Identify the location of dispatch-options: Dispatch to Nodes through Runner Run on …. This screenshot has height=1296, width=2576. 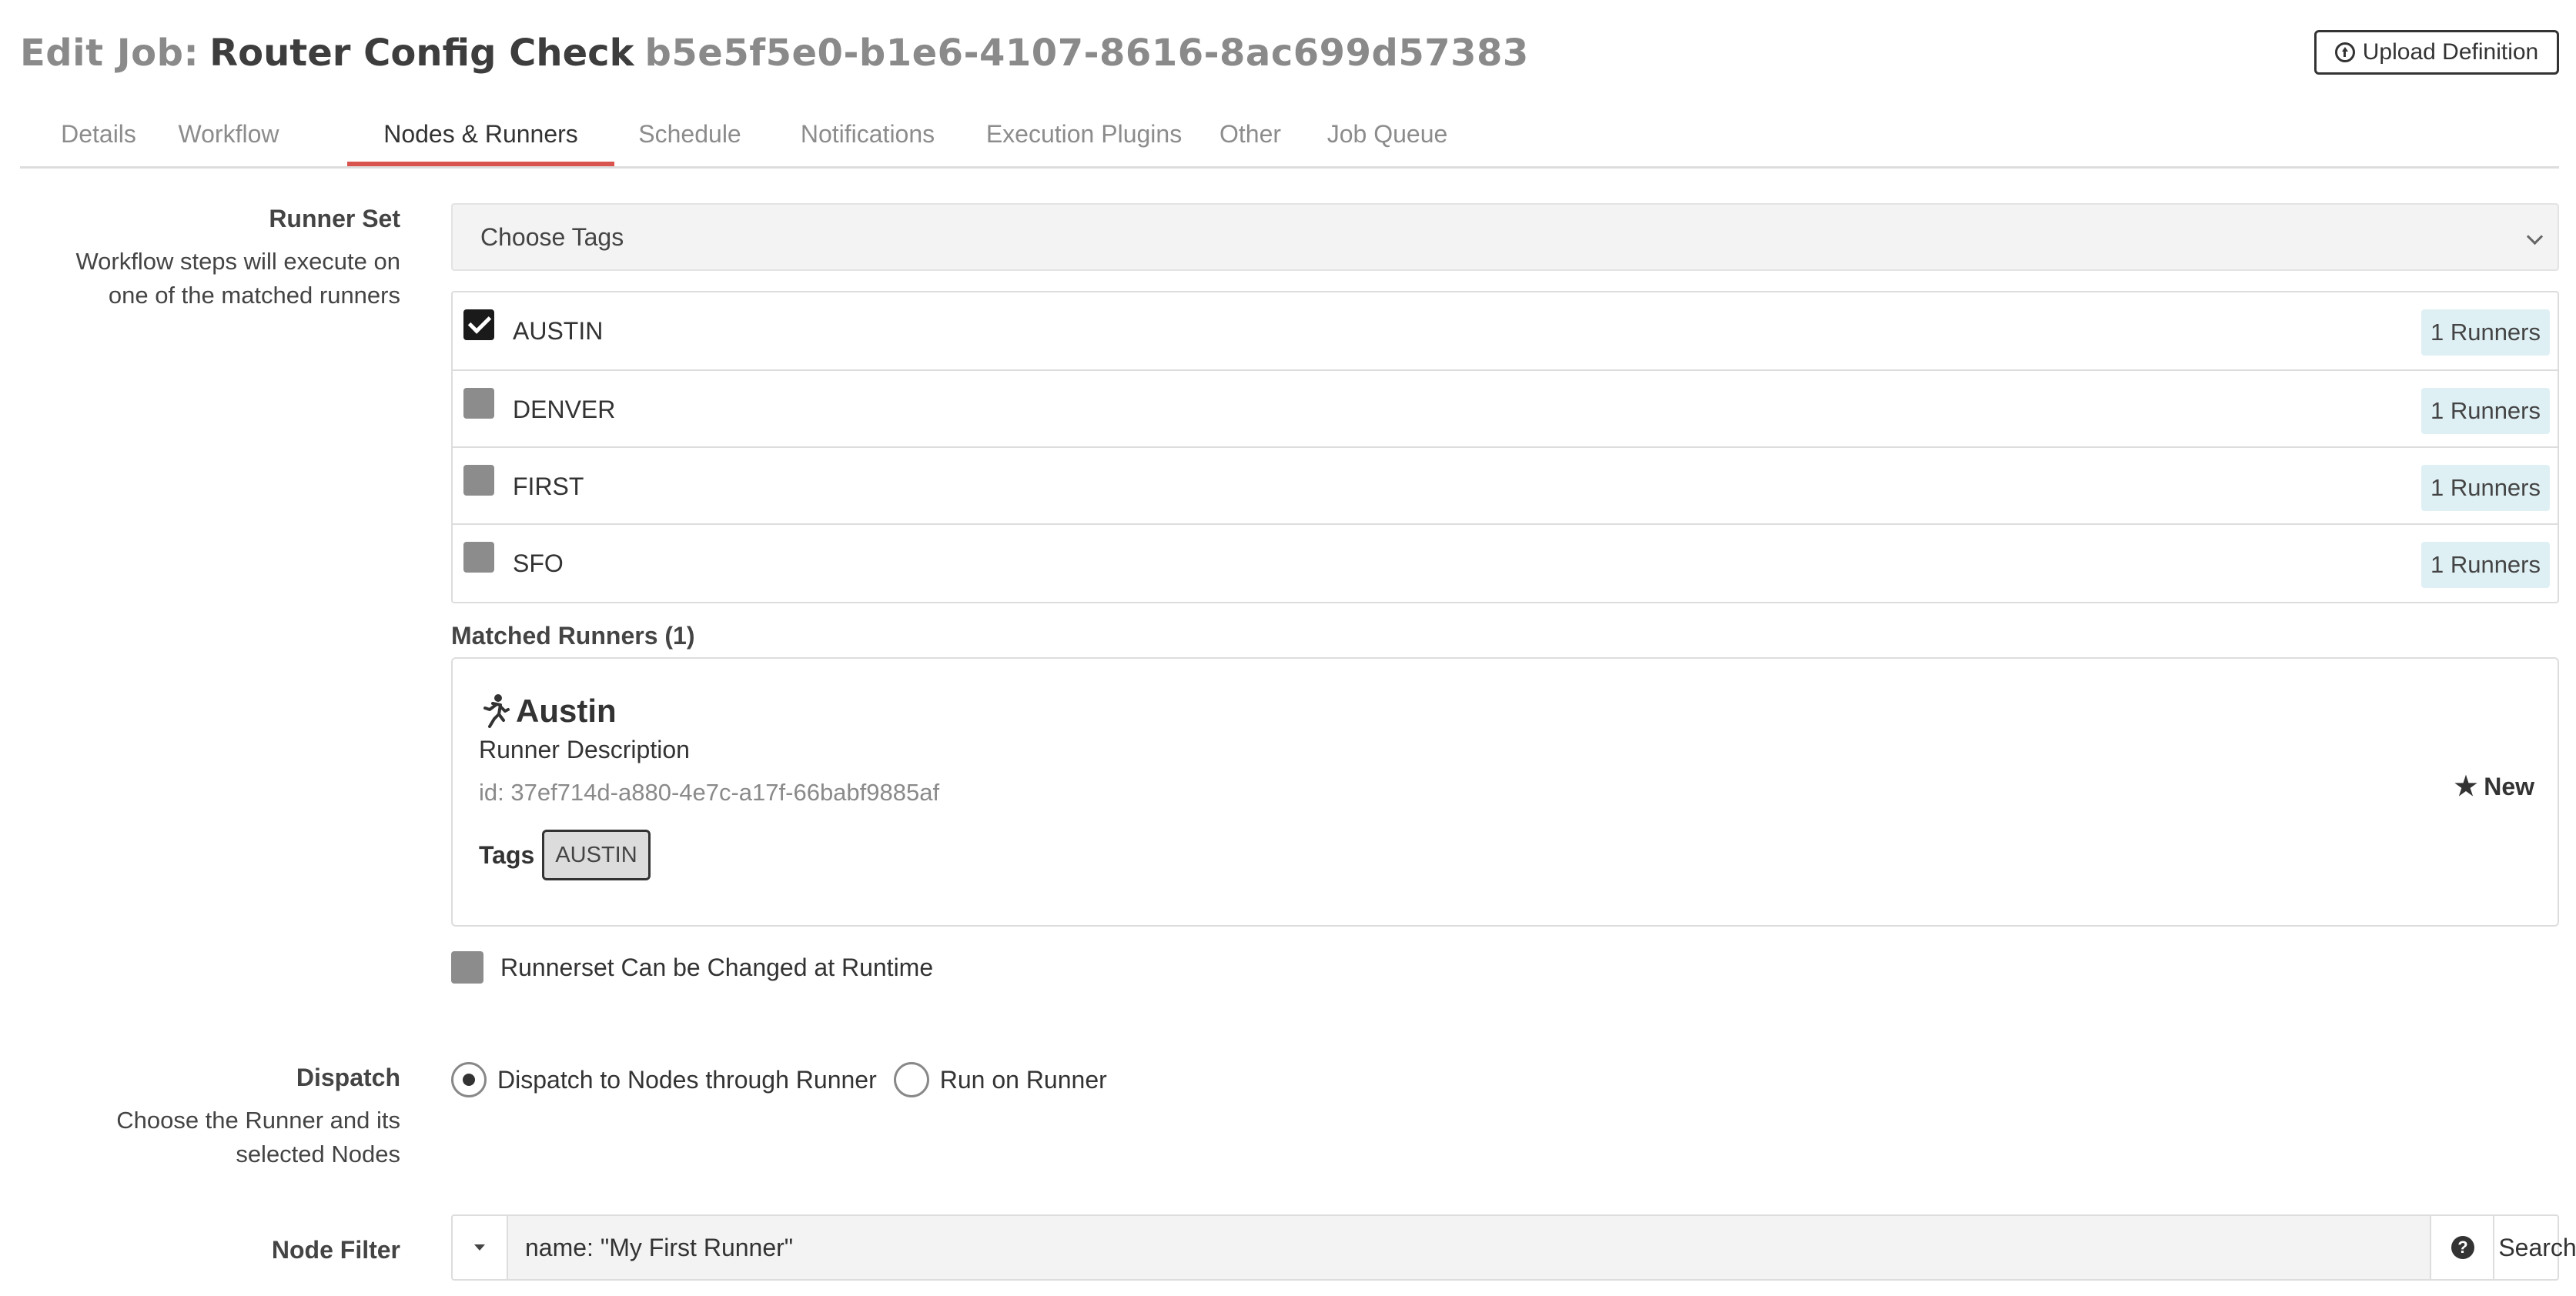
(787, 1079).